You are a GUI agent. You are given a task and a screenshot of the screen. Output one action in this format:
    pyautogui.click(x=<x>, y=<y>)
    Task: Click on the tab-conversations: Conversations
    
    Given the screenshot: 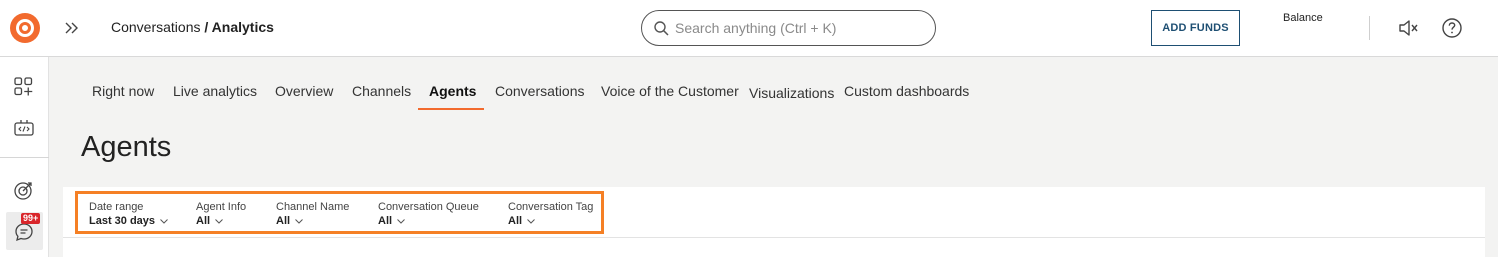 What is the action you would take?
    pyautogui.click(x=540, y=91)
    